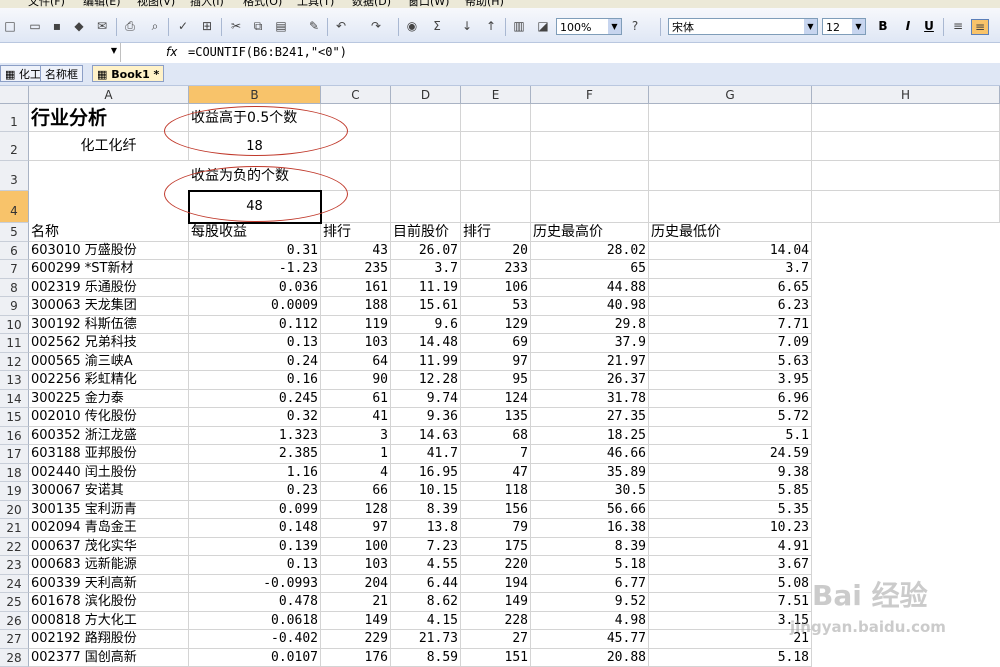 The height and width of the screenshot is (667, 1000). I want to click on above-threshold-label: 收益高于0.5个数, so click(255, 118).